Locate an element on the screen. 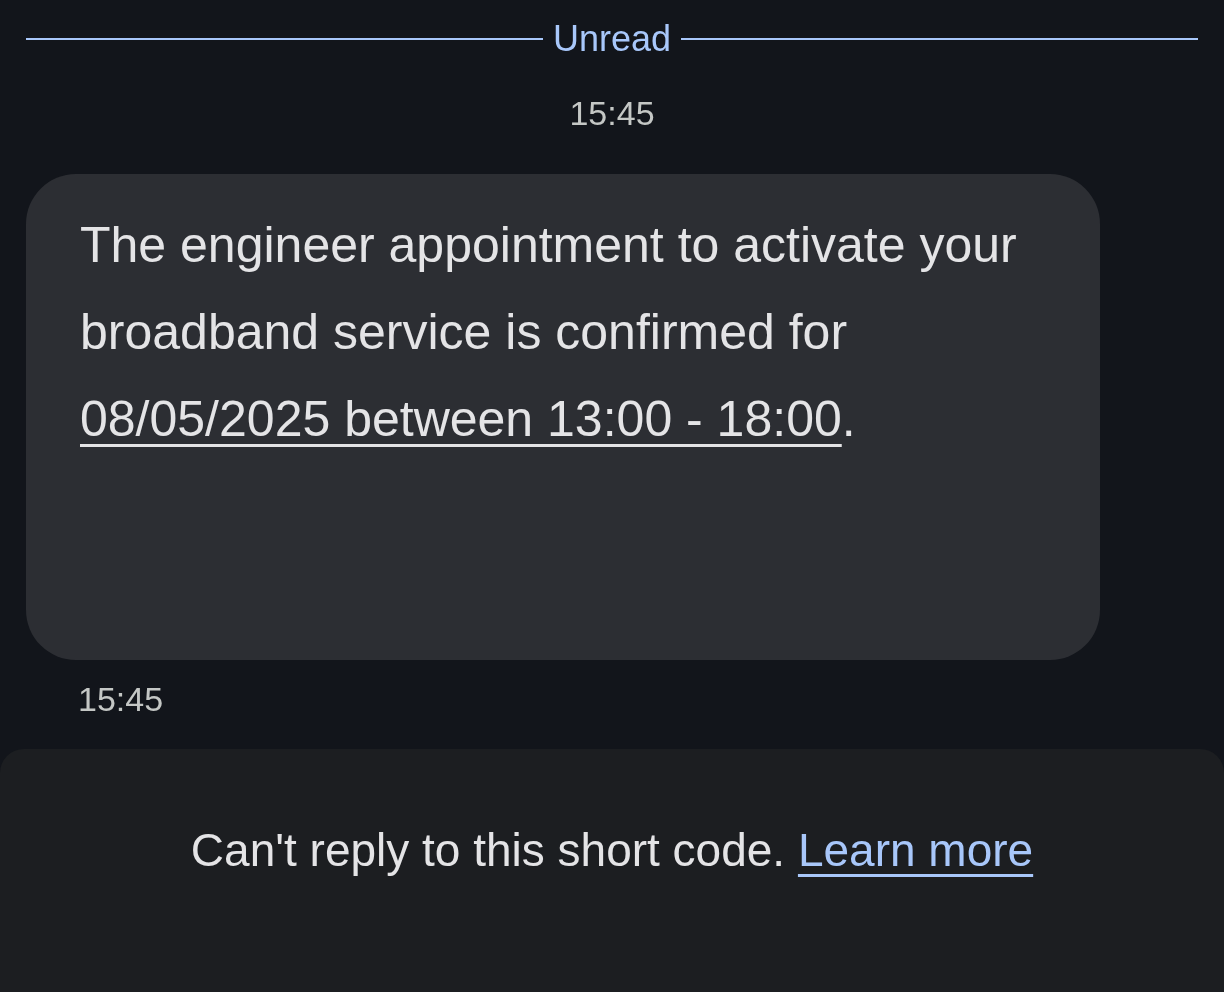 This screenshot has height=992, width=1224. notice-text: Can't reply to this short code. Learn more is located at coordinates (612, 850).